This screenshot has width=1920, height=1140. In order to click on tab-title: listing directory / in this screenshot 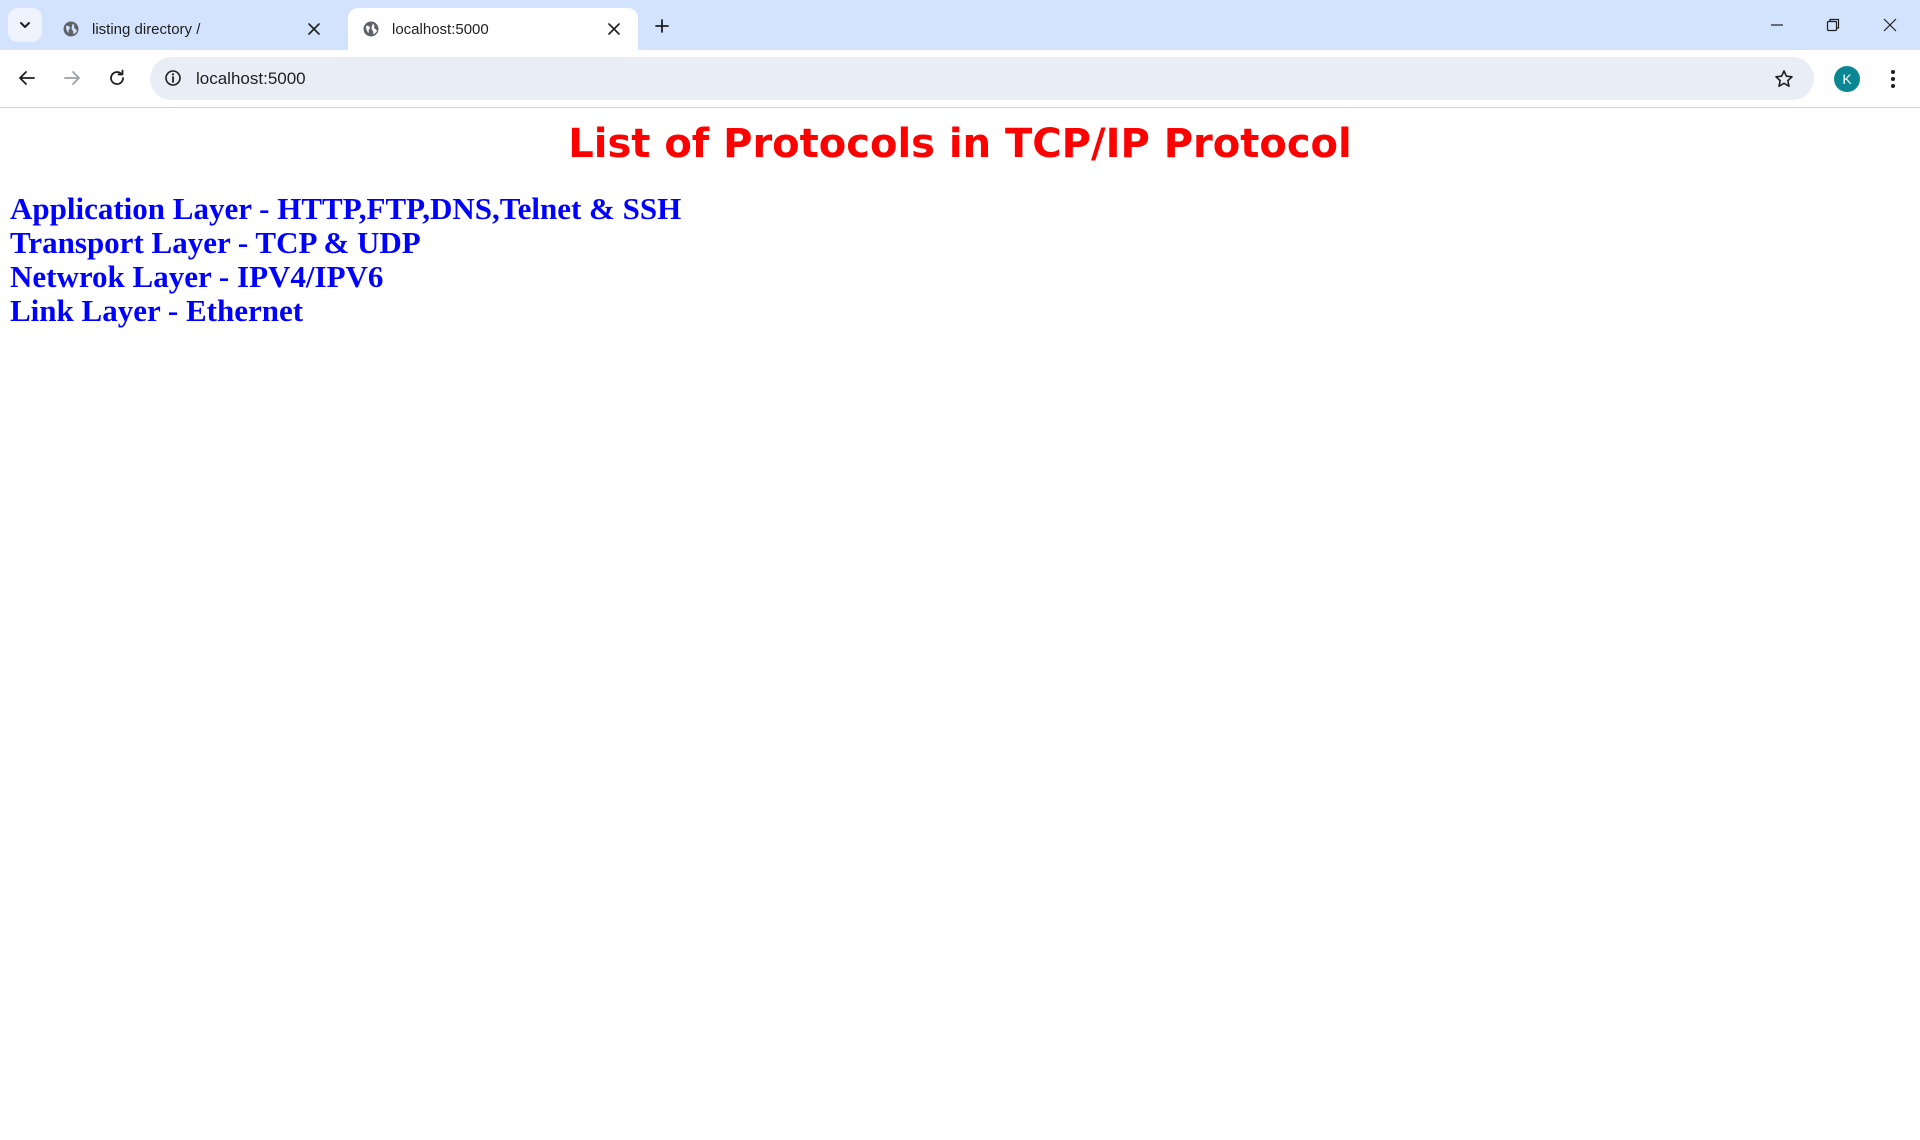, I will do `click(146, 29)`.